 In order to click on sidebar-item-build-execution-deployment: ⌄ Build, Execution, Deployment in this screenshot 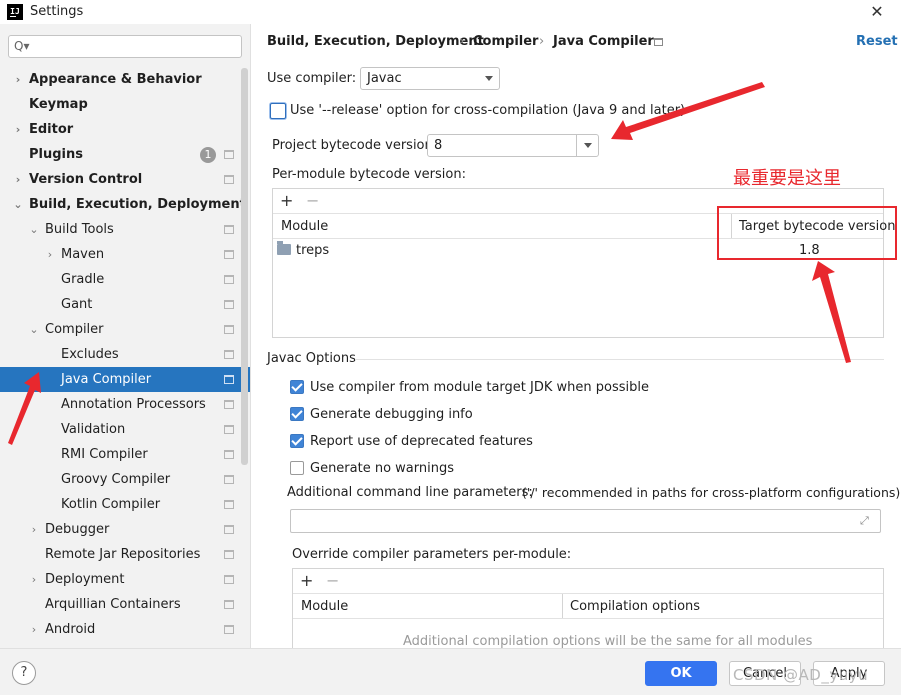, I will do `click(125, 204)`.